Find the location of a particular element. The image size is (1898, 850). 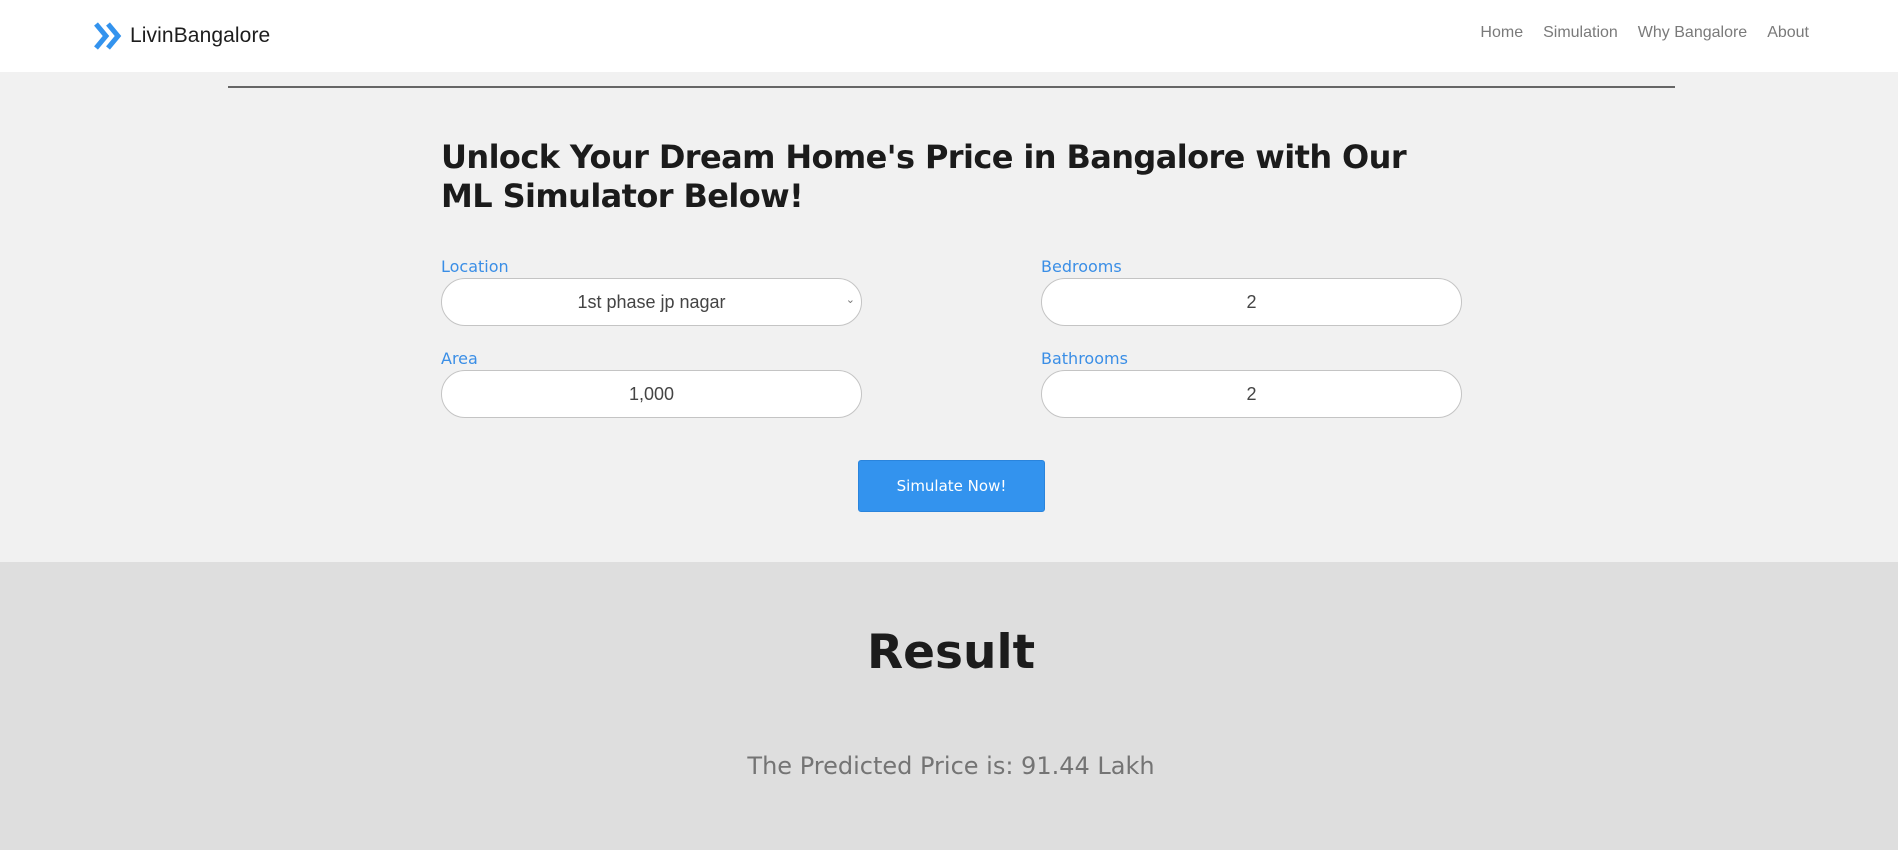

area-value: 1,000 is located at coordinates (651, 393).